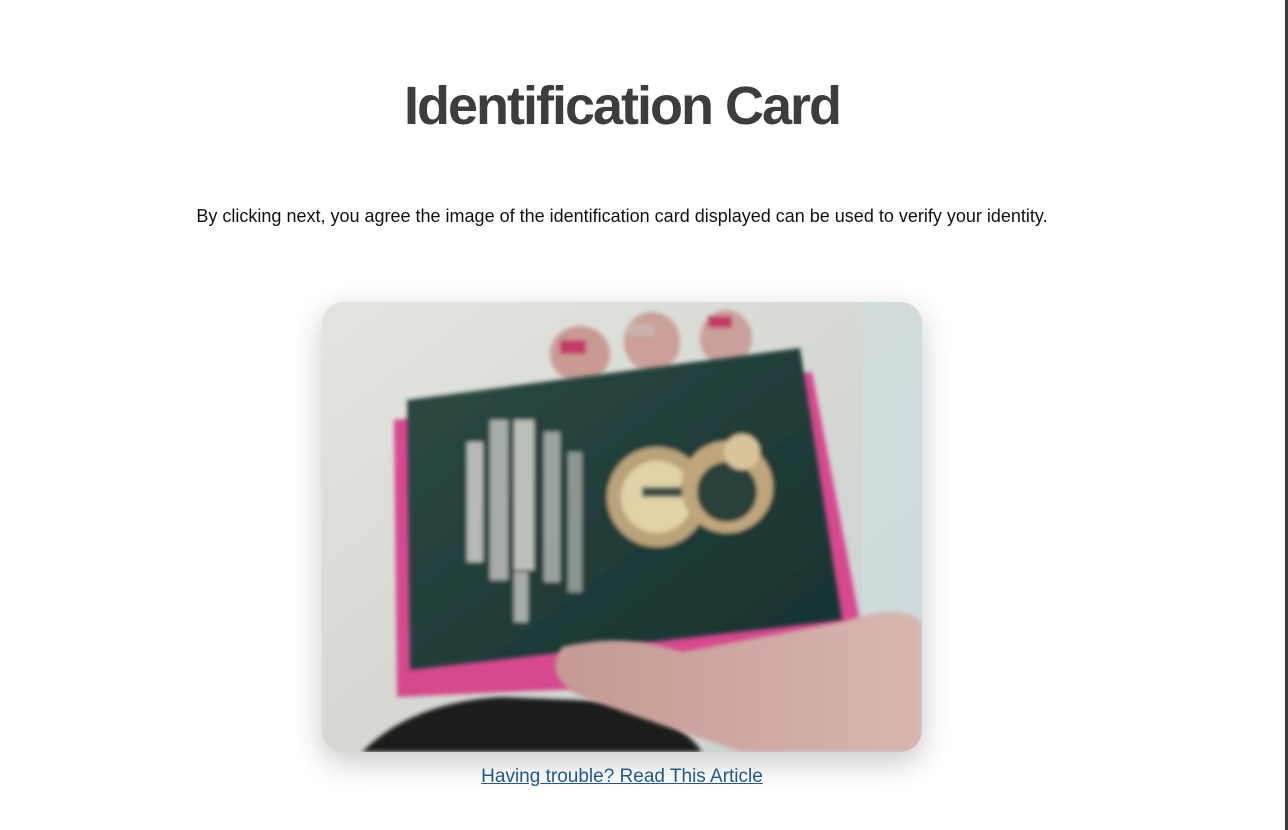 This screenshot has width=1288, height=830. What do you see at coordinates (622, 106) in the screenshot?
I see `page-title: Identification Card` at bounding box center [622, 106].